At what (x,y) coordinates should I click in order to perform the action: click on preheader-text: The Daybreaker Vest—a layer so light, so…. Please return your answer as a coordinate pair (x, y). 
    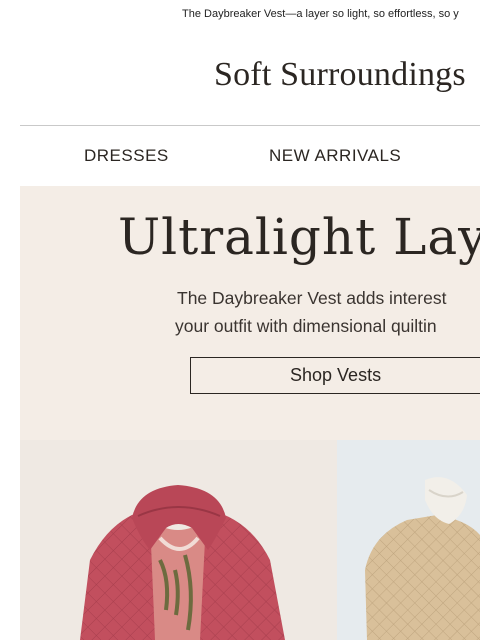
    Looking at the image, I should click on (320, 14).